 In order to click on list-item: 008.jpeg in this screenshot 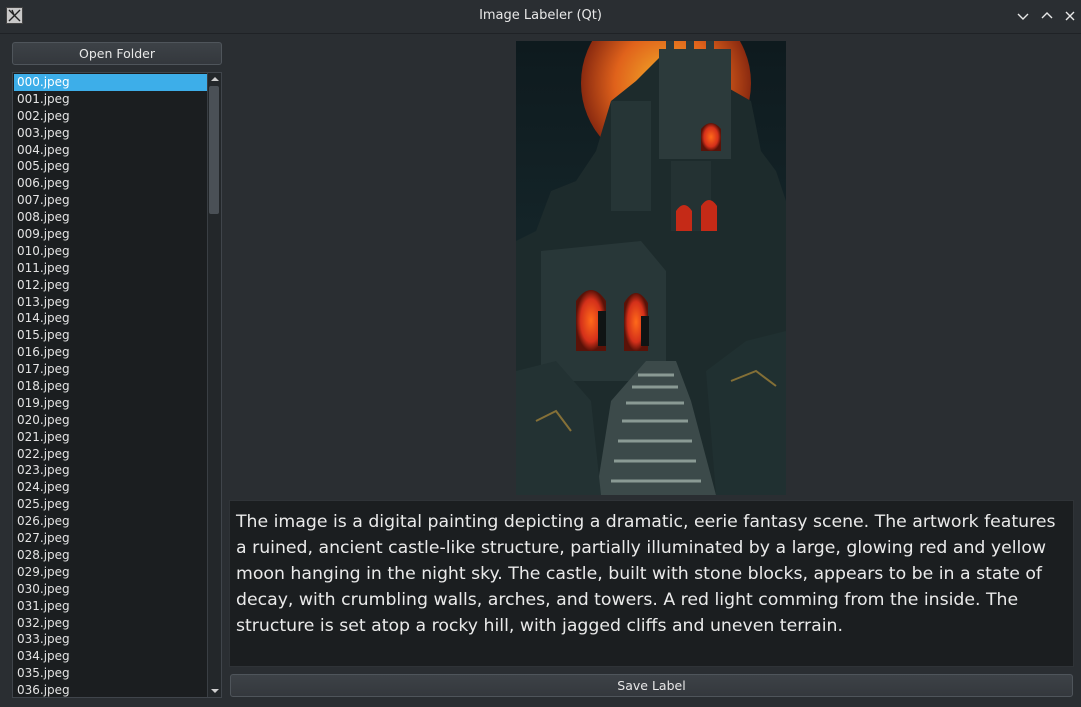, I will do `click(111, 217)`.